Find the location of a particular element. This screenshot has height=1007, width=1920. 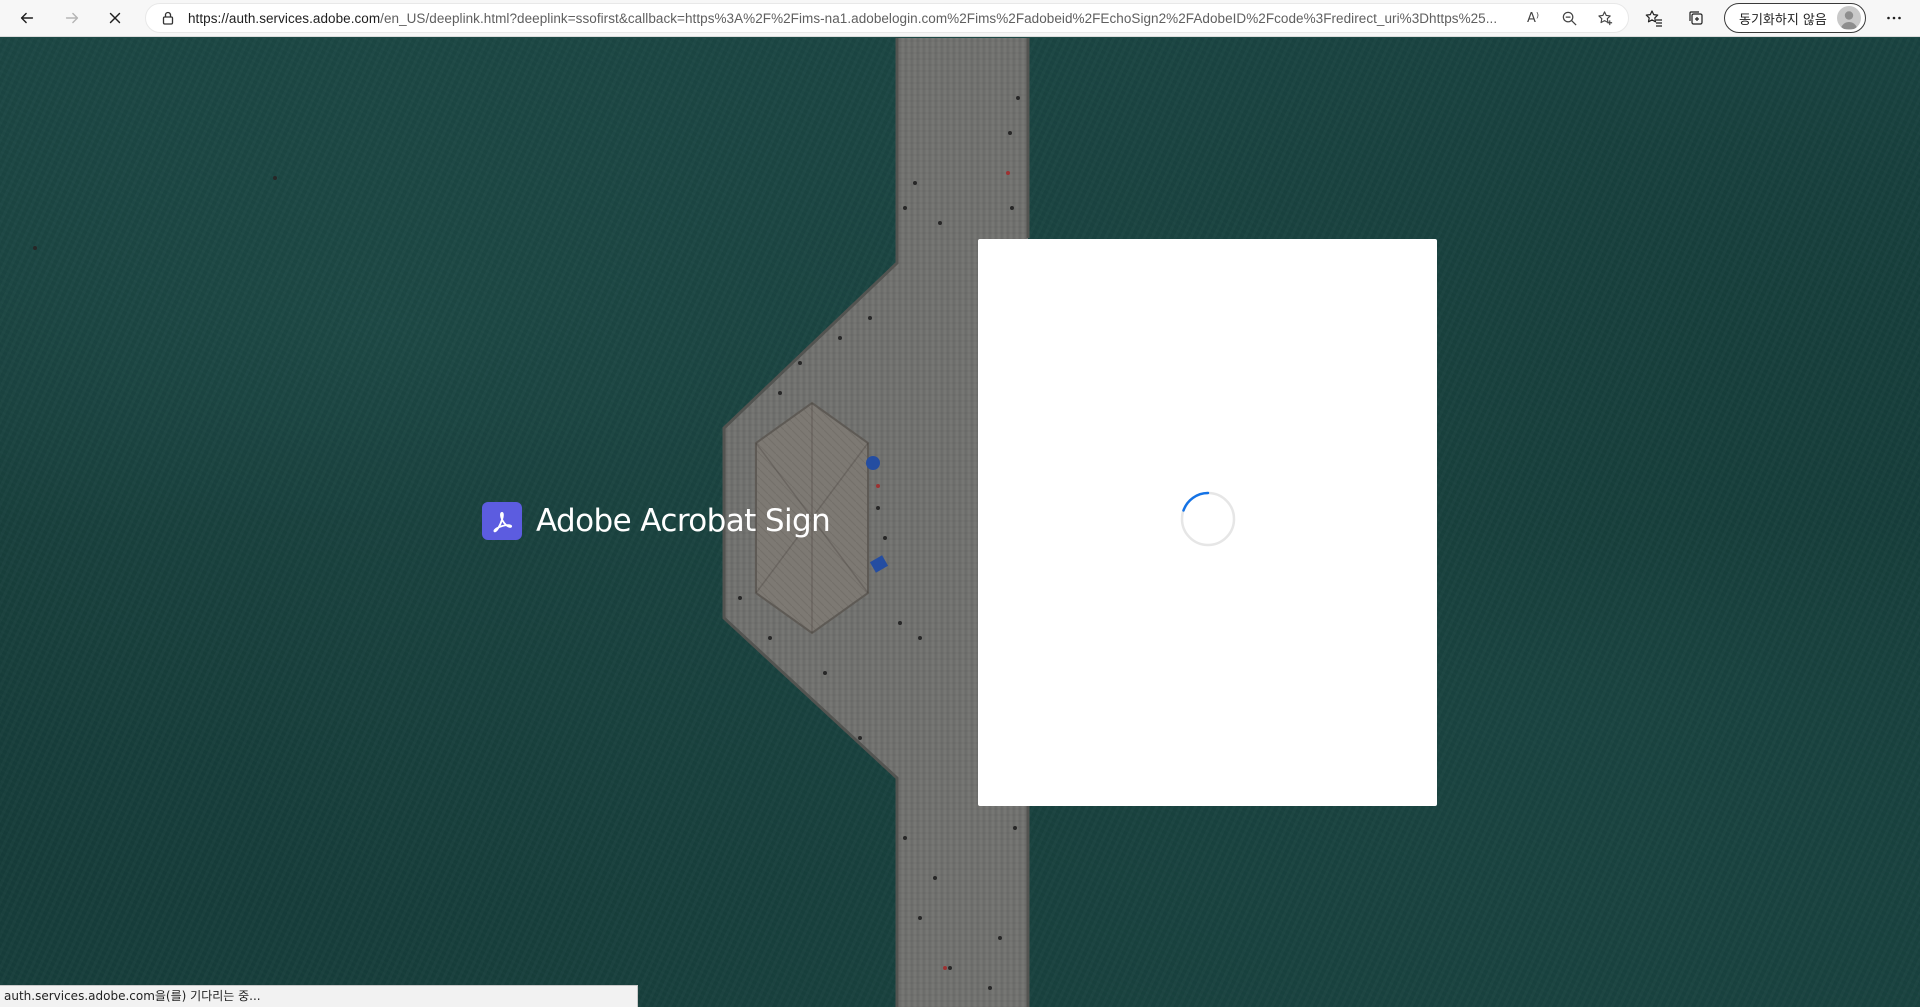

favorites-icon is located at coordinates (1653, 18).